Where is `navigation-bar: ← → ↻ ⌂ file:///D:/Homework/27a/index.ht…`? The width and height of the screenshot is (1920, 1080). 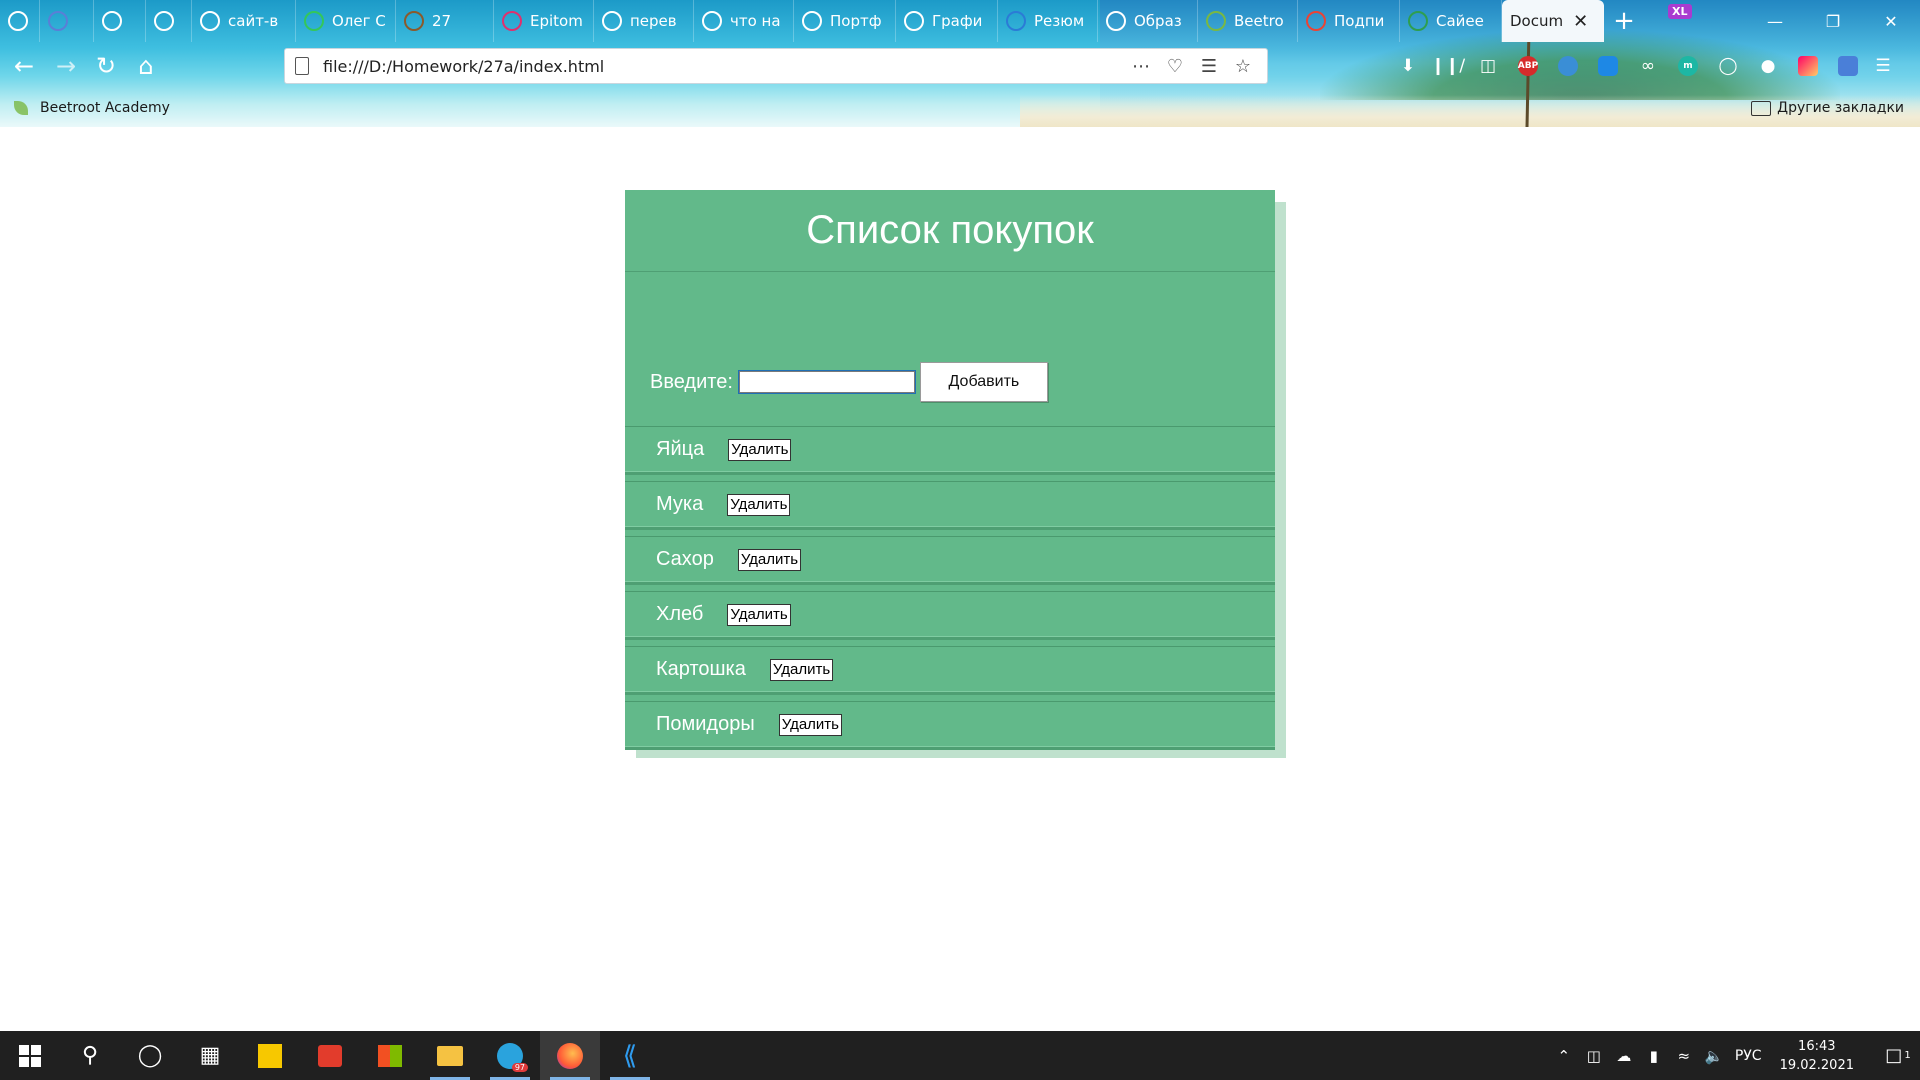 navigation-bar: ← → ↻ ⌂ file:///D:/Homework/27a/index.ht… is located at coordinates (960, 66).